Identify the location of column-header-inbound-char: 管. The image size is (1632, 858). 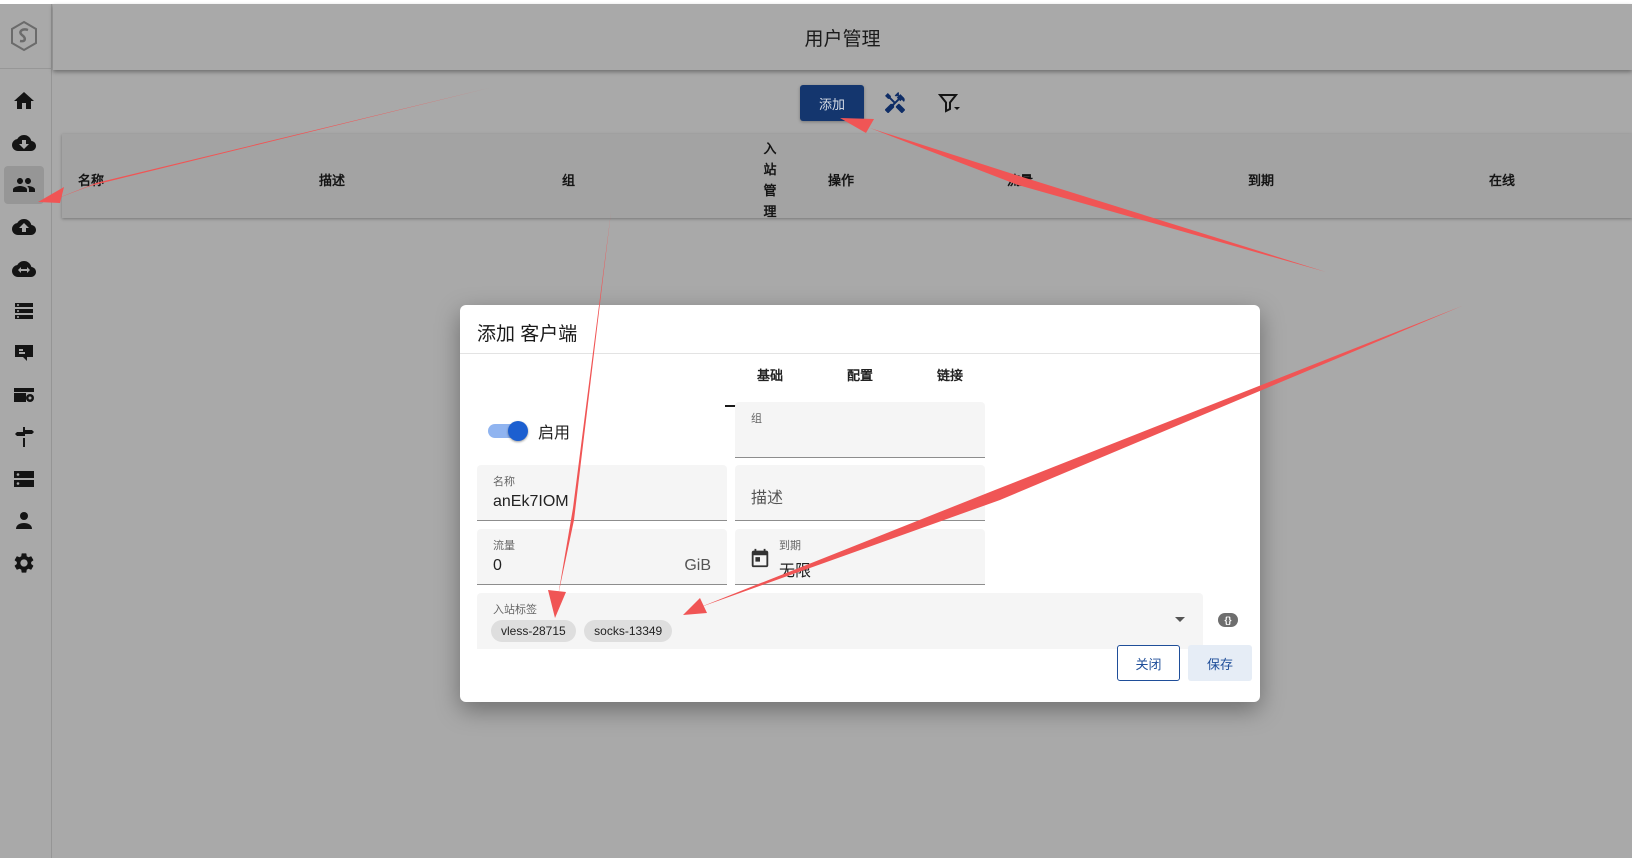
(770, 190).